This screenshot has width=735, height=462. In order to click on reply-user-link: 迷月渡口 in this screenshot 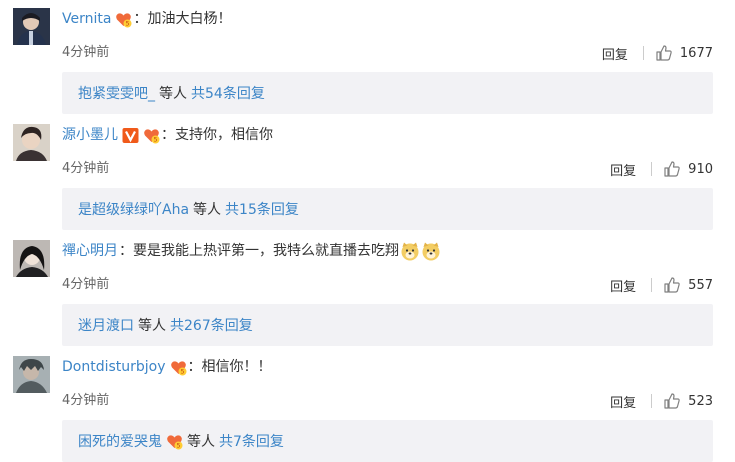, I will do `click(106, 325)`.